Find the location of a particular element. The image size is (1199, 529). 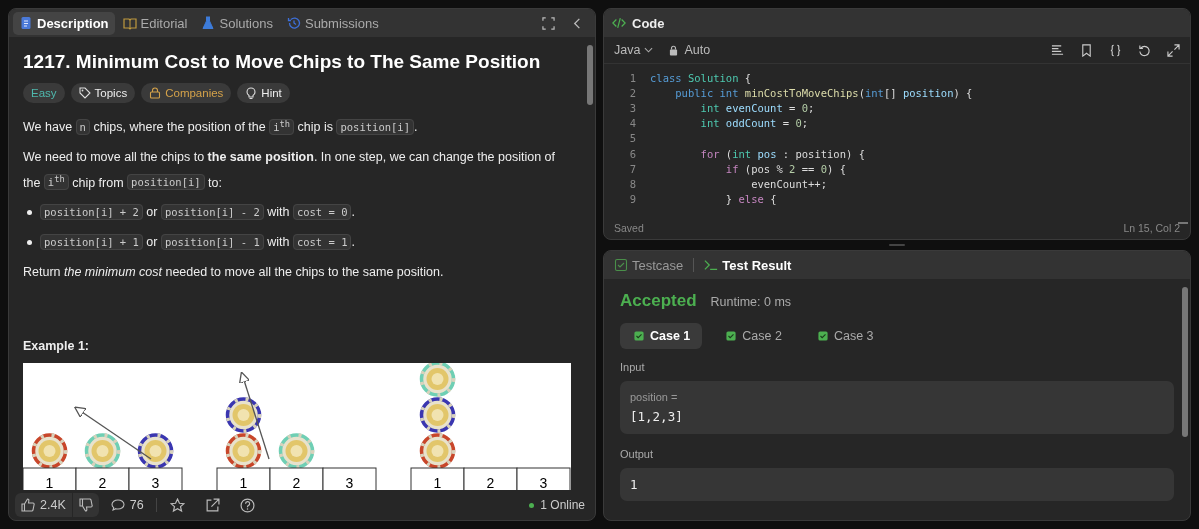

verdict-label: Accepted is located at coordinates (658, 301).